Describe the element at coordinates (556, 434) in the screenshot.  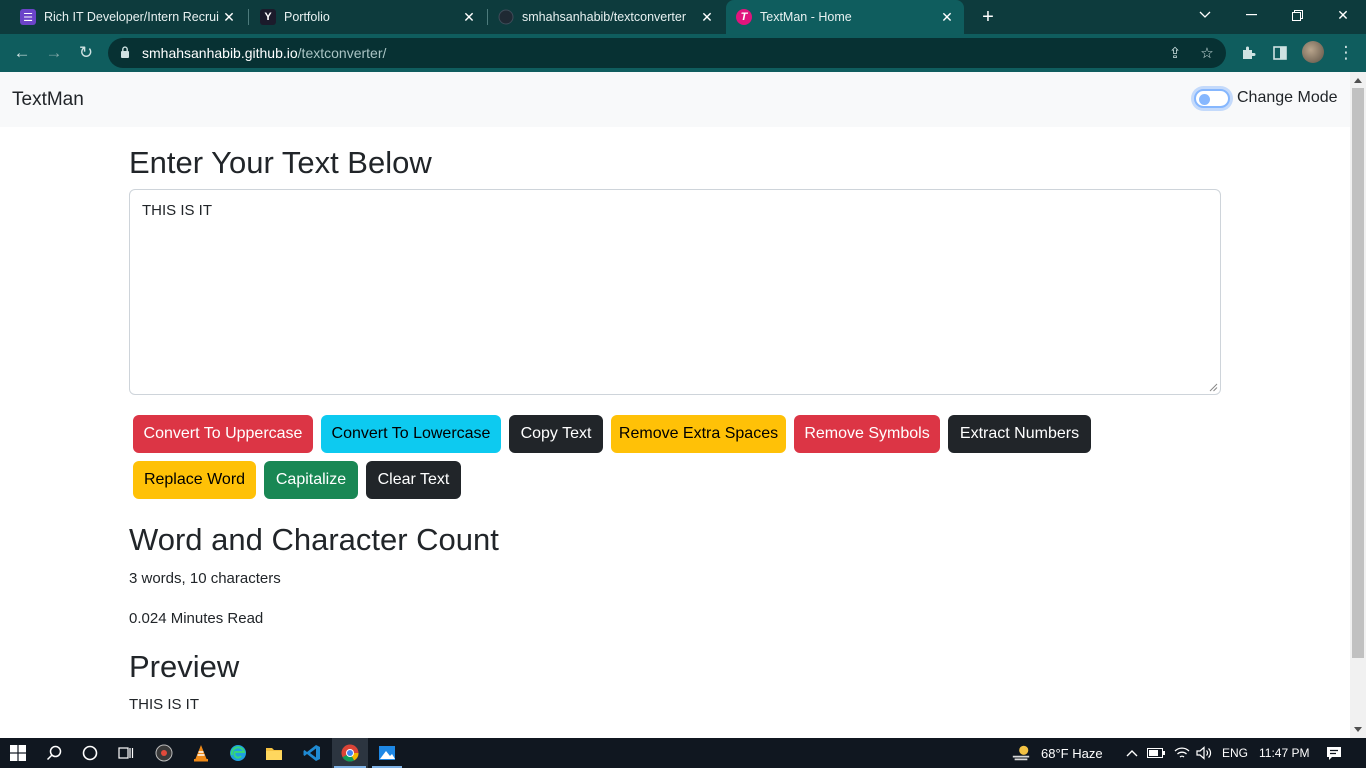
I see `copy-text-button: Copy Text` at that location.